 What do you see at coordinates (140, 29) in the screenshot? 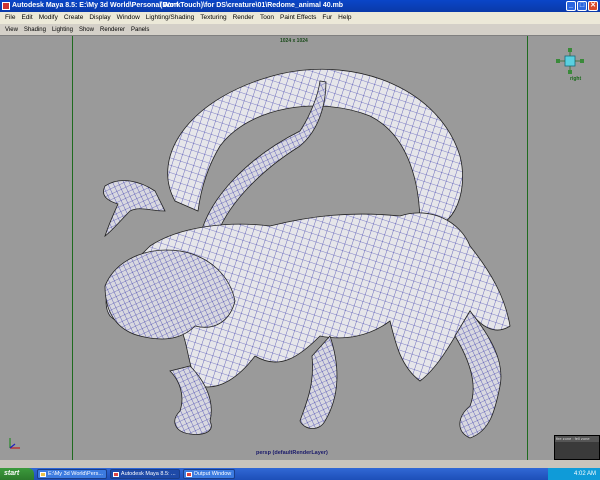
I see `panel-menu-panels: Panels` at bounding box center [140, 29].